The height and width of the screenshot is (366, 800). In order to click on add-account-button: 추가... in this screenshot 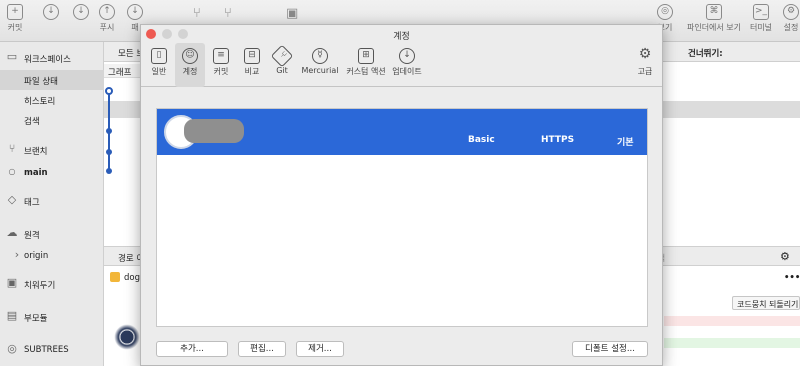, I will do `click(192, 349)`.